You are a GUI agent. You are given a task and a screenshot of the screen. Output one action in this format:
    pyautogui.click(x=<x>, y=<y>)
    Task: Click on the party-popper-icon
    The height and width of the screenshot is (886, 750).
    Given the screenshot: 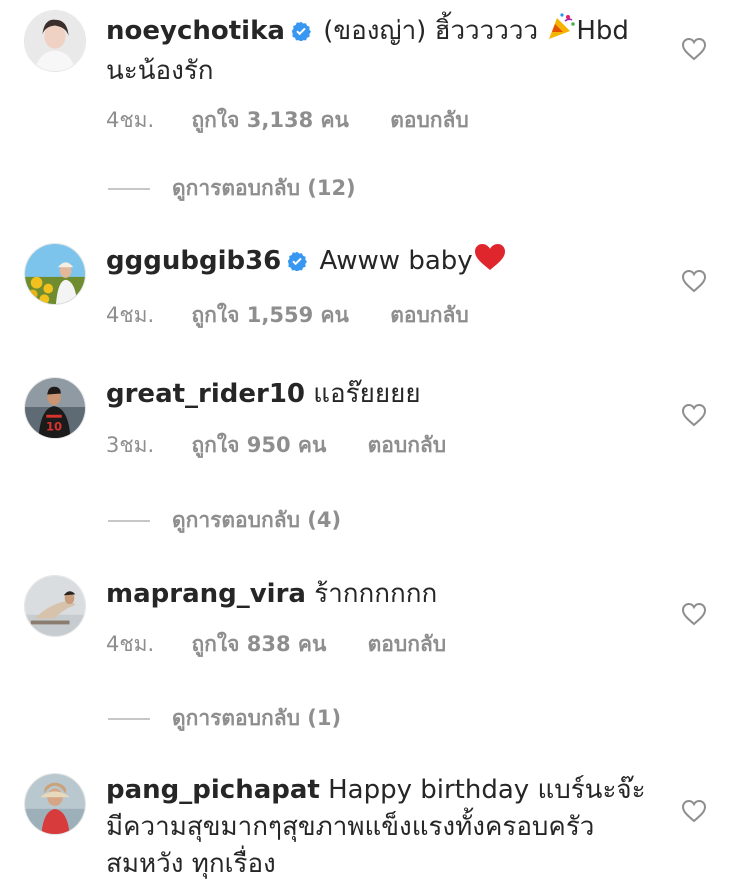 What is the action you would take?
    pyautogui.click(x=561, y=32)
    